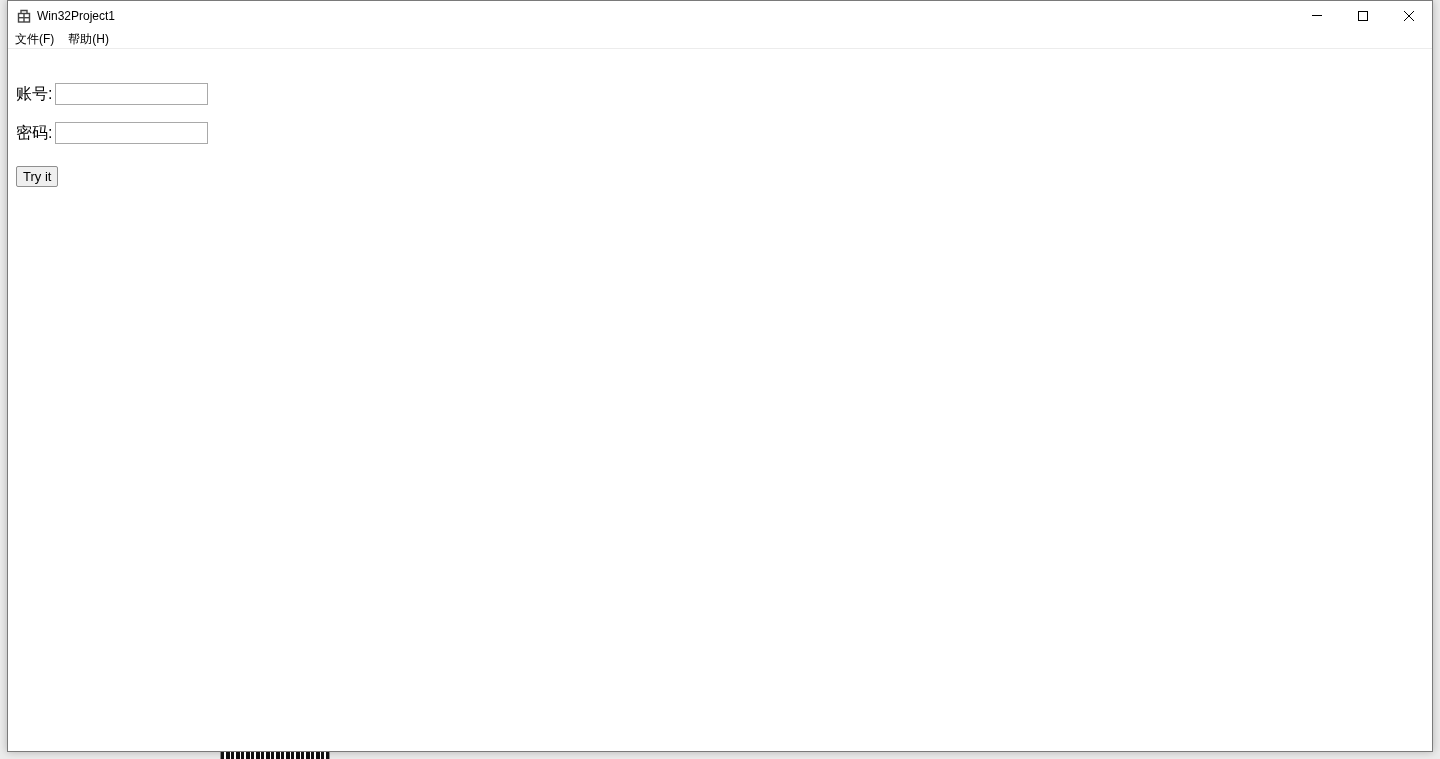 The width and height of the screenshot is (1440, 759). I want to click on window-title: Win32Project1, so click(76, 15).